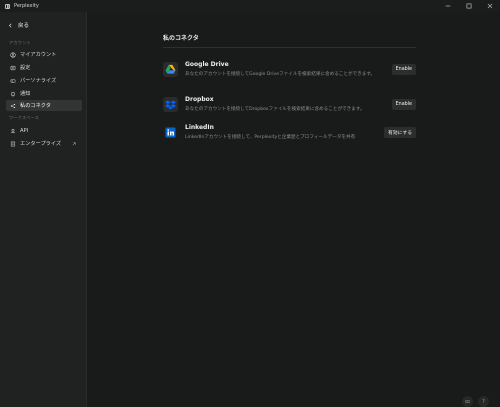  I want to click on help-button: ?, so click(483, 401).